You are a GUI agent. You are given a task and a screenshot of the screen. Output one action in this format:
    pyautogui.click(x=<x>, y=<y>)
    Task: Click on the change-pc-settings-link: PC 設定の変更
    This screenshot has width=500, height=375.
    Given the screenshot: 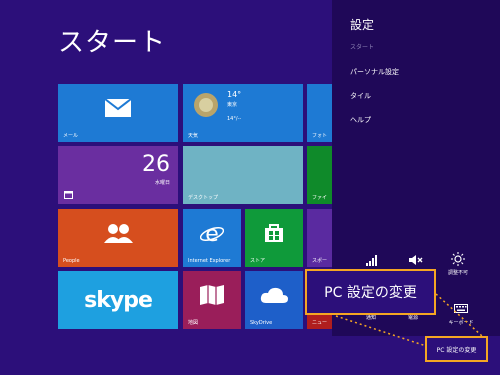 What is the action you would take?
    pyautogui.click(x=456, y=349)
    